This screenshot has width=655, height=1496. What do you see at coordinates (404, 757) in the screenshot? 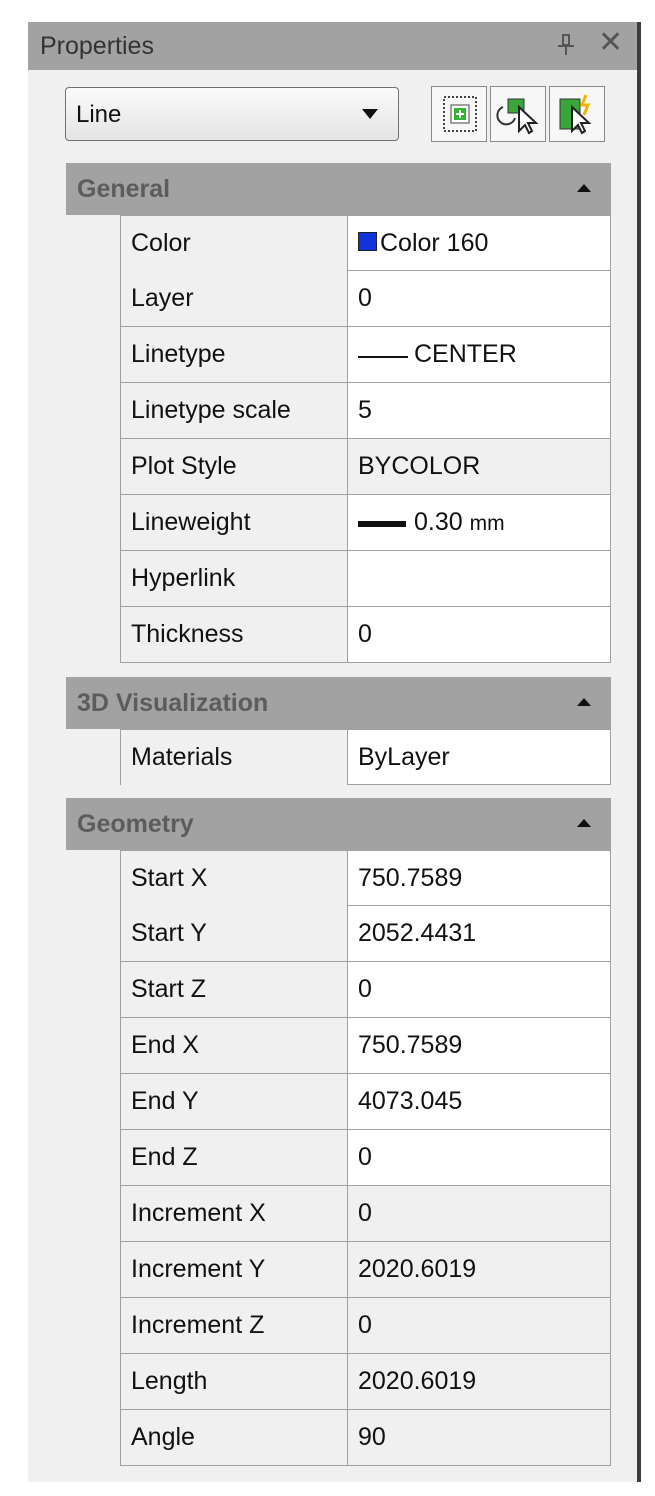
I see `property-value: ByLayer` at bounding box center [404, 757].